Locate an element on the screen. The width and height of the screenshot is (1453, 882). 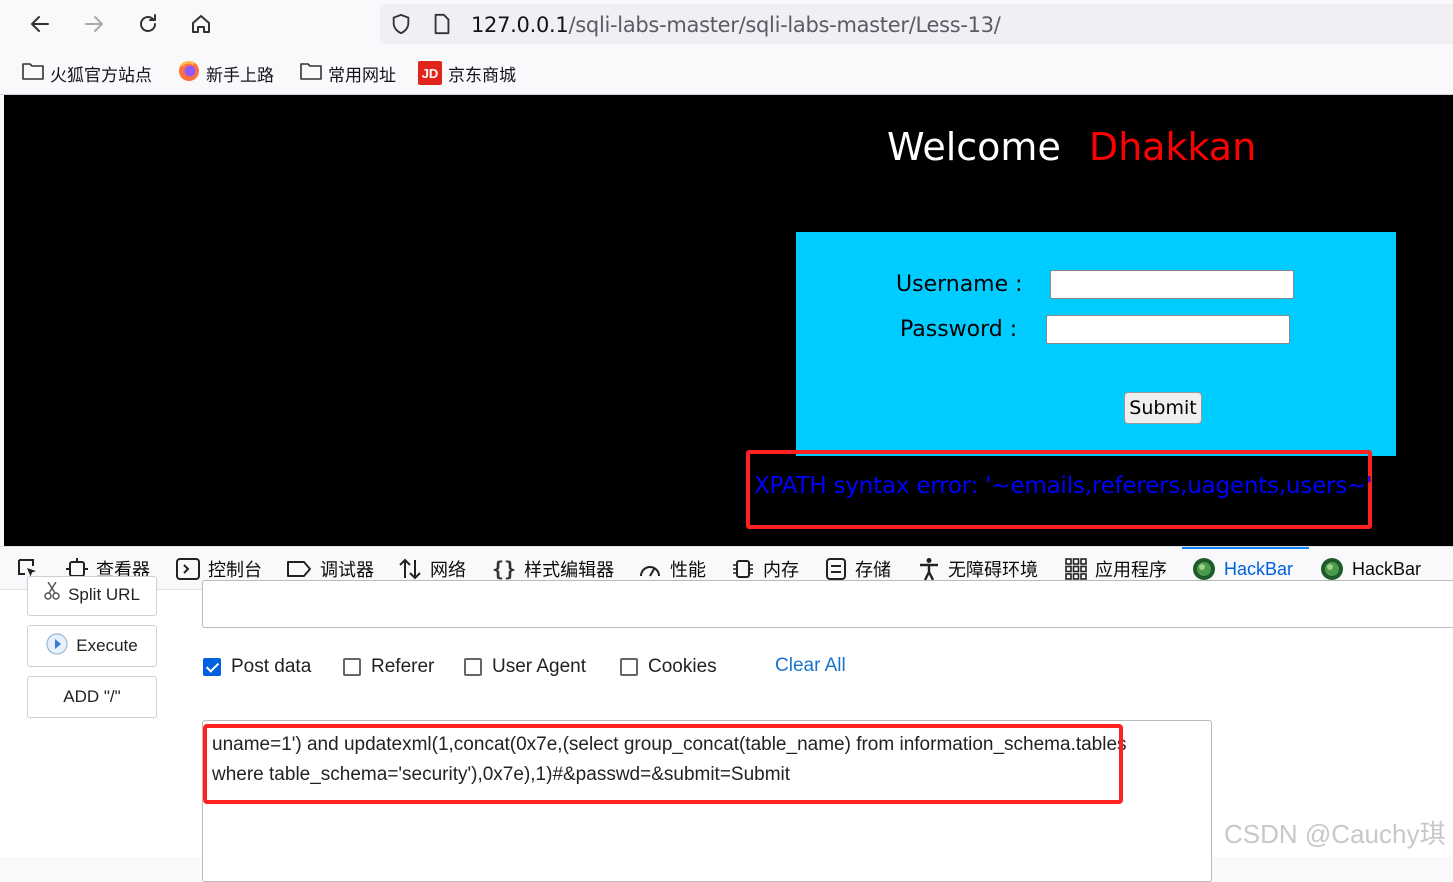
forward-arrow-icon is located at coordinates (94, 24).